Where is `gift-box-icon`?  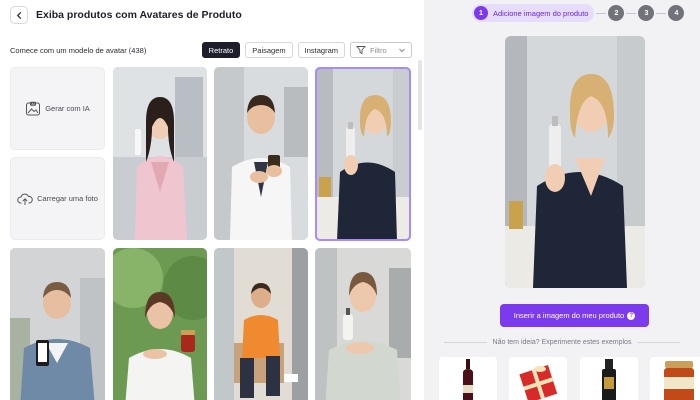
gift-box-icon is located at coordinates (538, 378).